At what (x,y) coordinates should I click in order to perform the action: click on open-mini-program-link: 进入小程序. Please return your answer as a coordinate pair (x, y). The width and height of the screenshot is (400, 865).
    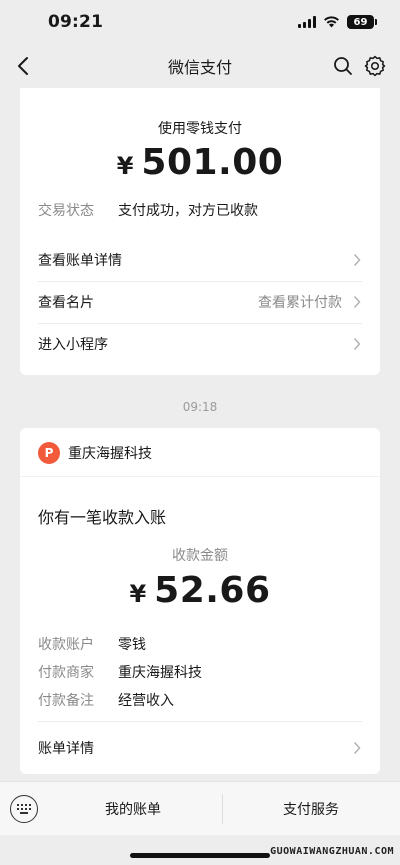
    Looking at the image, I should click on (200, 344).